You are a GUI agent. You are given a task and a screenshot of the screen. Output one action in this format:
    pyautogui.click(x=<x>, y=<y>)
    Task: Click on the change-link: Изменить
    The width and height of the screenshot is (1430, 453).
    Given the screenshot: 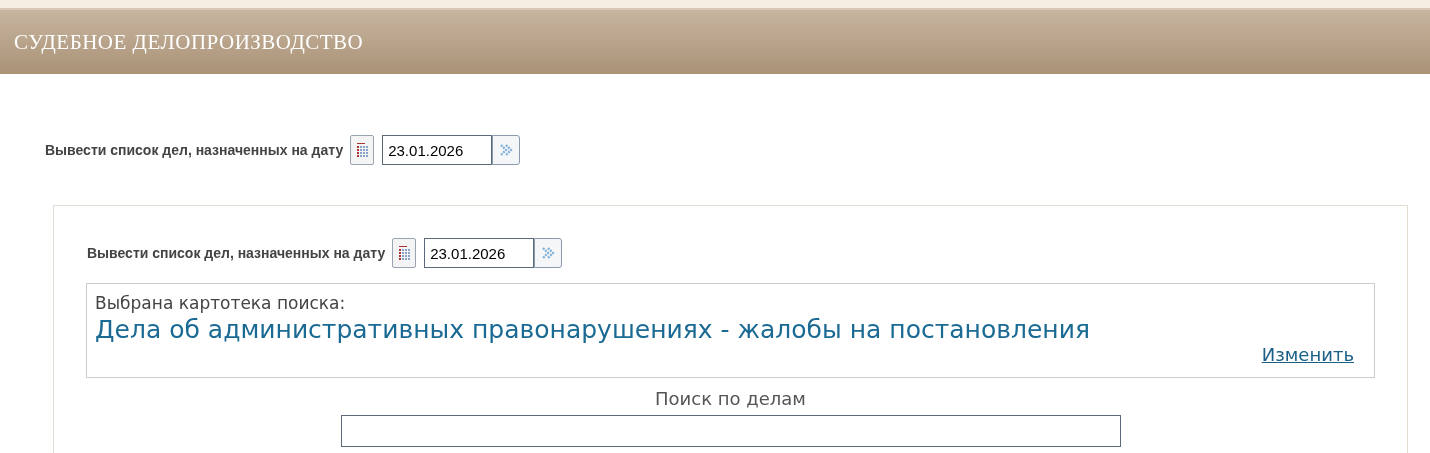 What is the action you would take?
    pyautogui.click(x=1307, y=354)
    